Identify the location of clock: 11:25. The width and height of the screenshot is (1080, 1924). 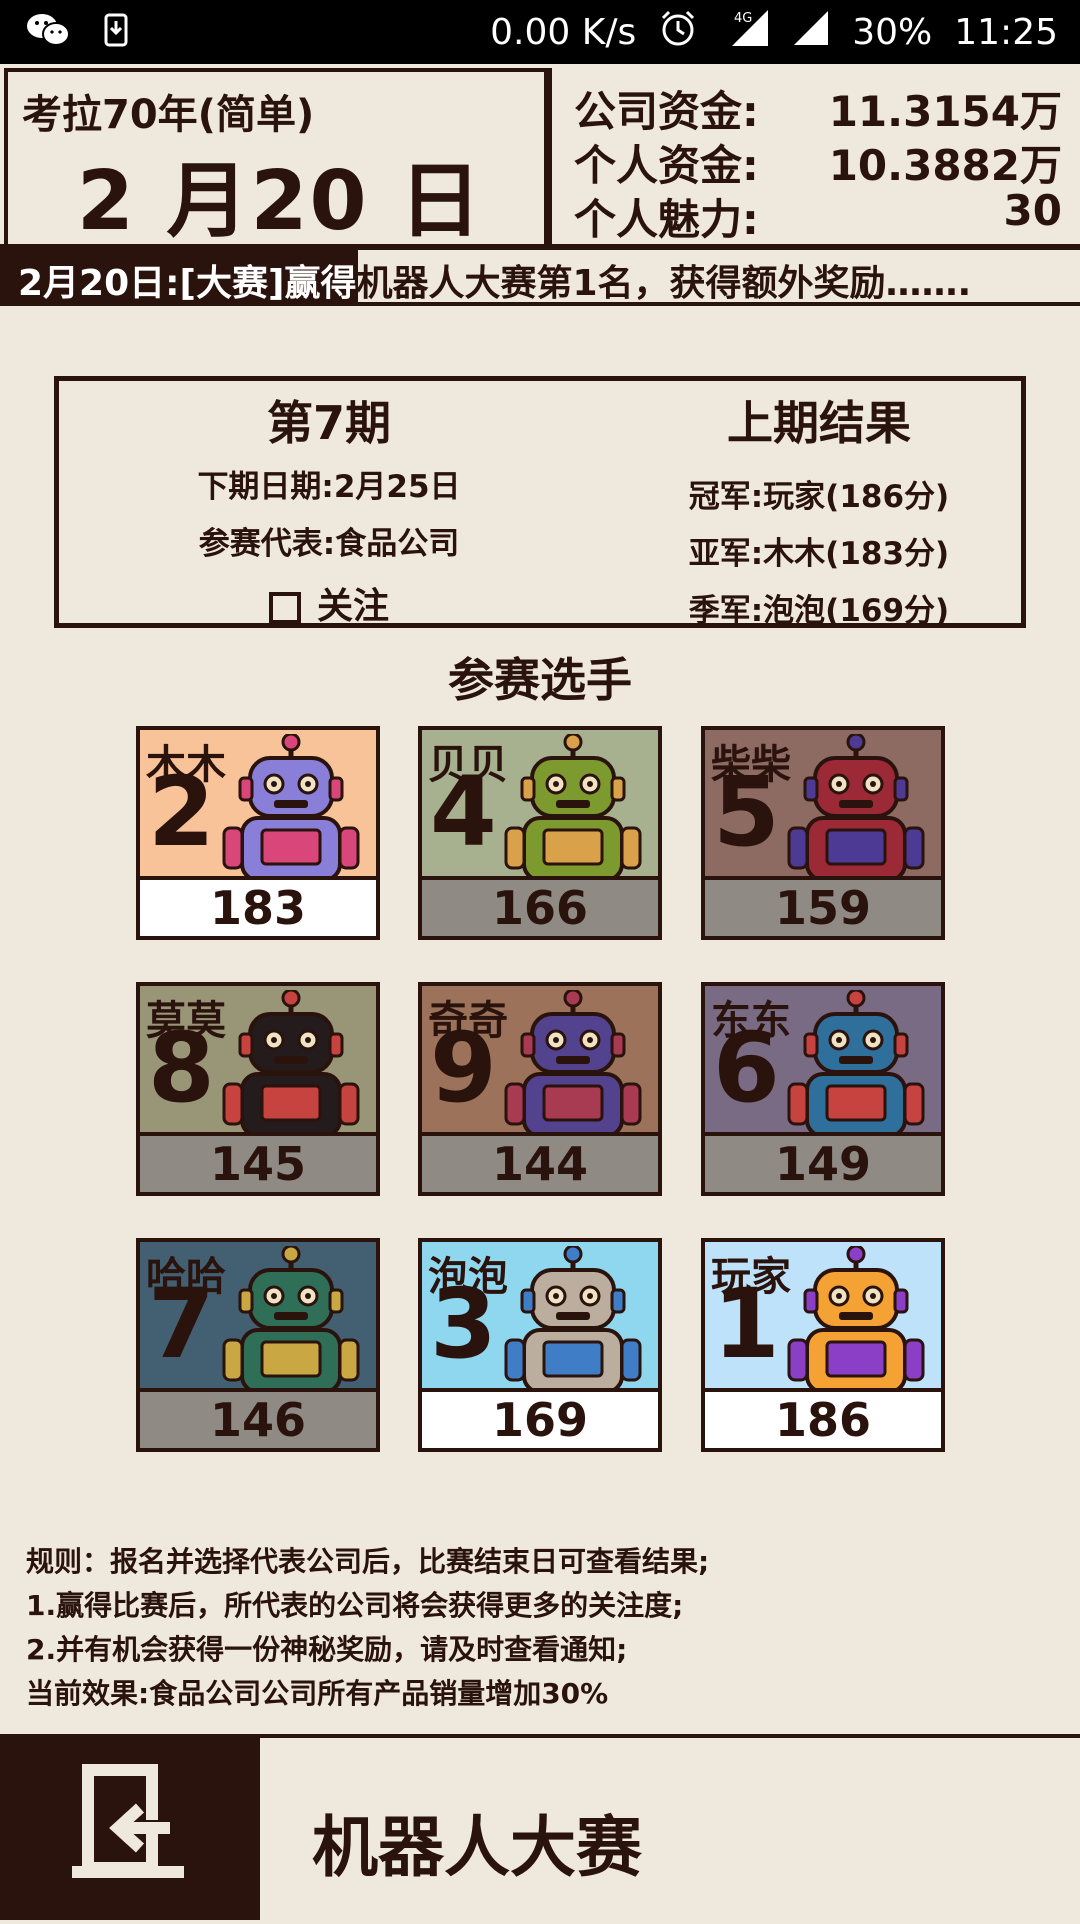
(1006, 32).